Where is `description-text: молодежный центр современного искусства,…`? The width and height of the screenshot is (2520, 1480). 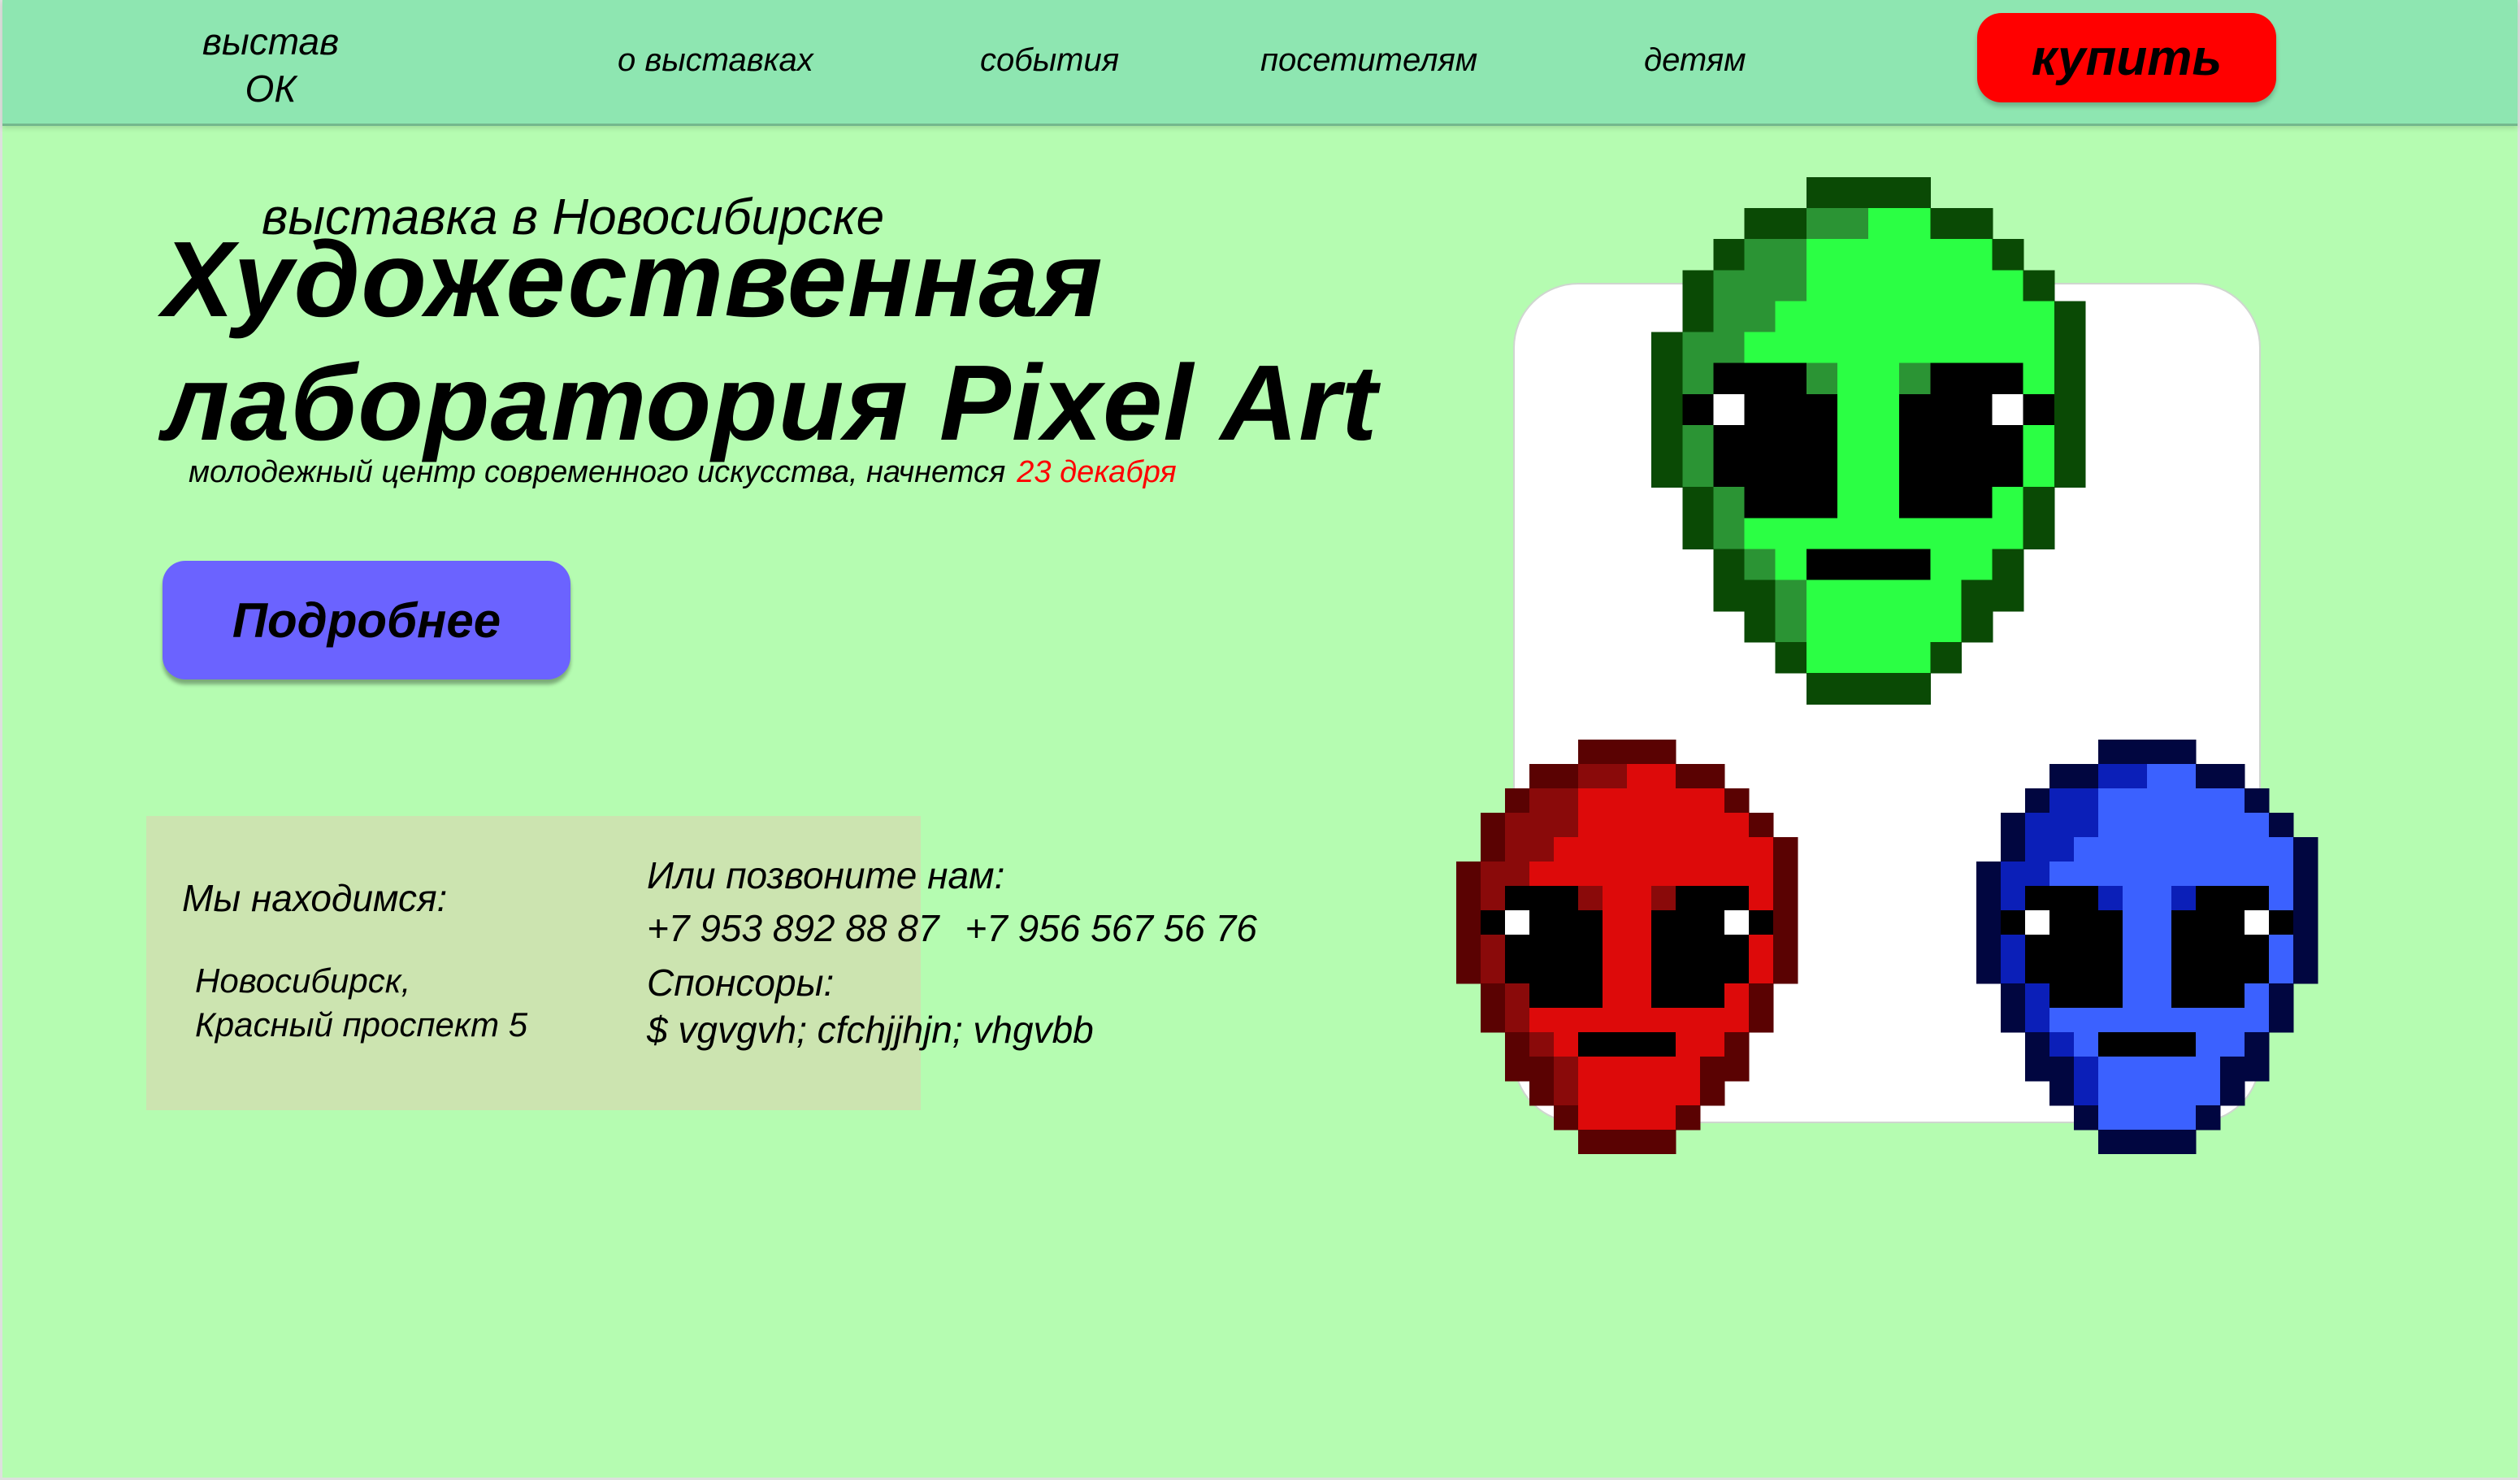 description-text: молодежный центр современного искусства,… is located at coordinates (597, 472).